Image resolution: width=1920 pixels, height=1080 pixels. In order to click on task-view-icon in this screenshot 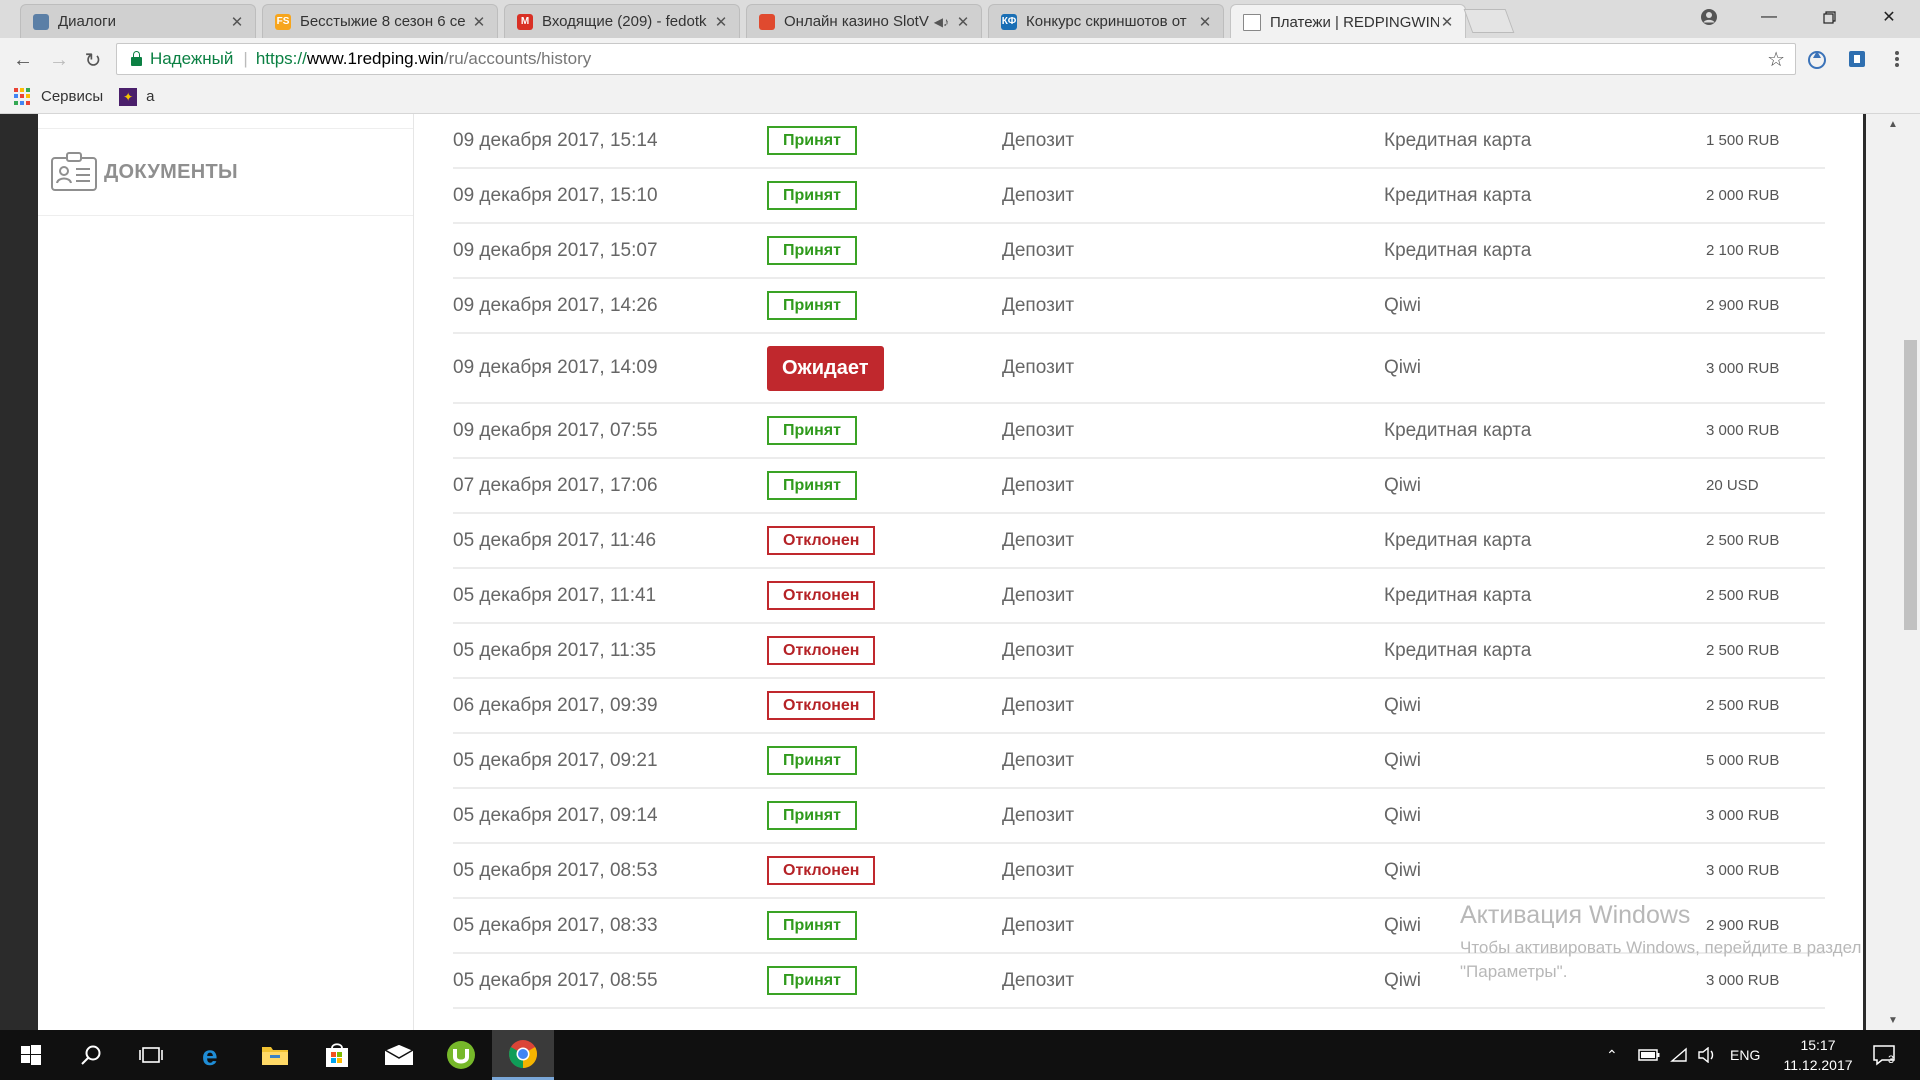, I will do `click(151, 1055)`.